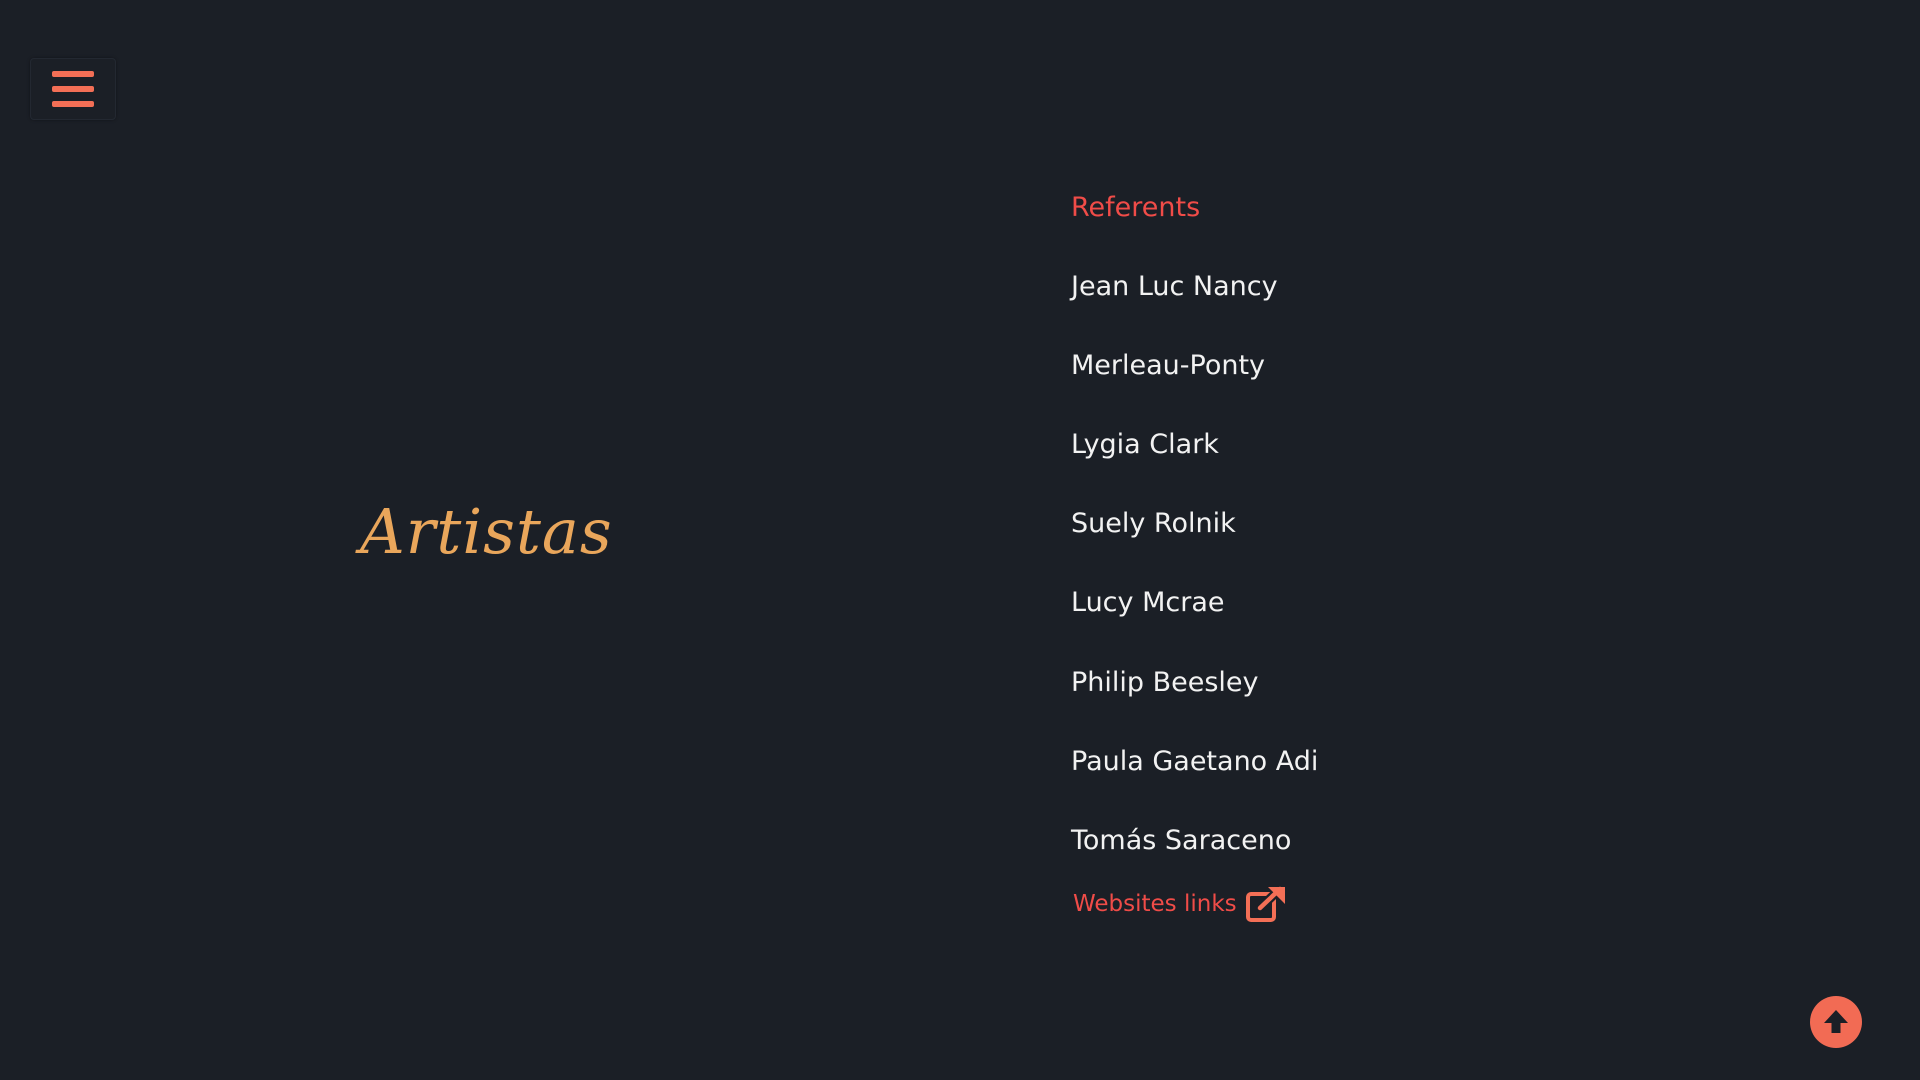  What do you see at coordinates (1181, 840) in the screenshot?
I see `referent-item: Tomás Saraceno` at bounding box center [1181, 840].